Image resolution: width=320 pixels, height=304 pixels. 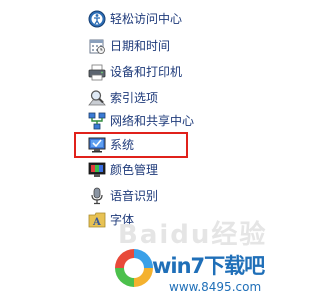 What do you see at coordinates (134, 268) in the screenshot?
I see `logo-arrows-icon` at bounding box center [134, 268].